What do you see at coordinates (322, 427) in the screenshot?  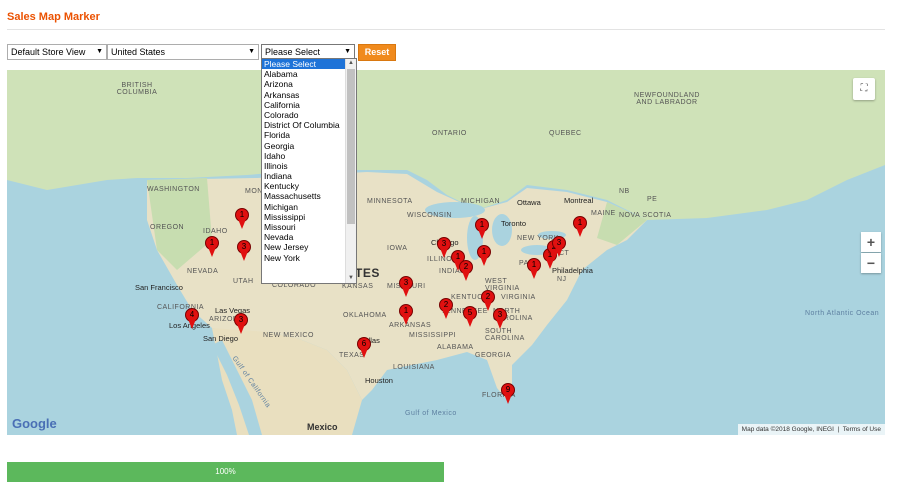 I see `country-label-mexico: Mexico` at bounding box center [322, 427].